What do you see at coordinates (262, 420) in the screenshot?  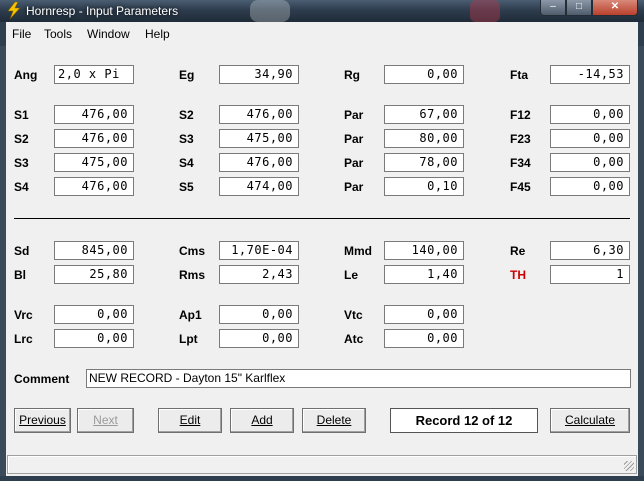 I see `add-button: Add` at bounding box center [262, 420].